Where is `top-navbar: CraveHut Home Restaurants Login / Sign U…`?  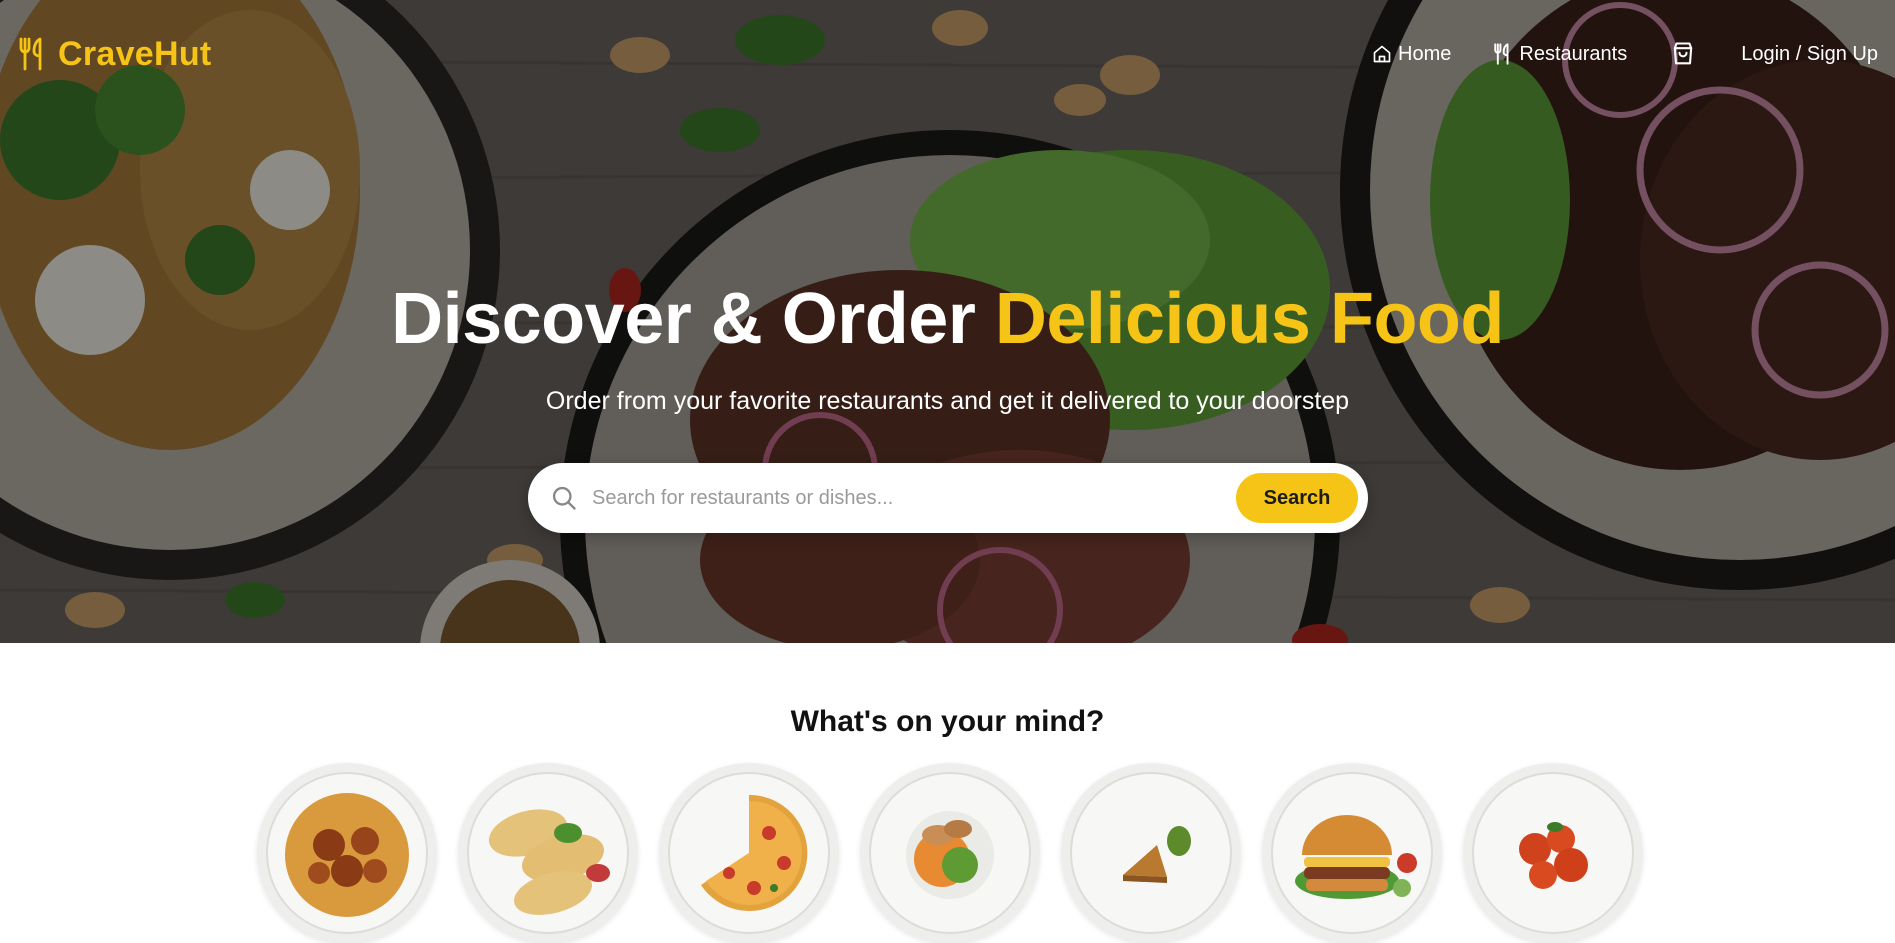
top-navbar: CraveHut Home Restaurants Login / Sign U… is located at coordinates (947, 55).